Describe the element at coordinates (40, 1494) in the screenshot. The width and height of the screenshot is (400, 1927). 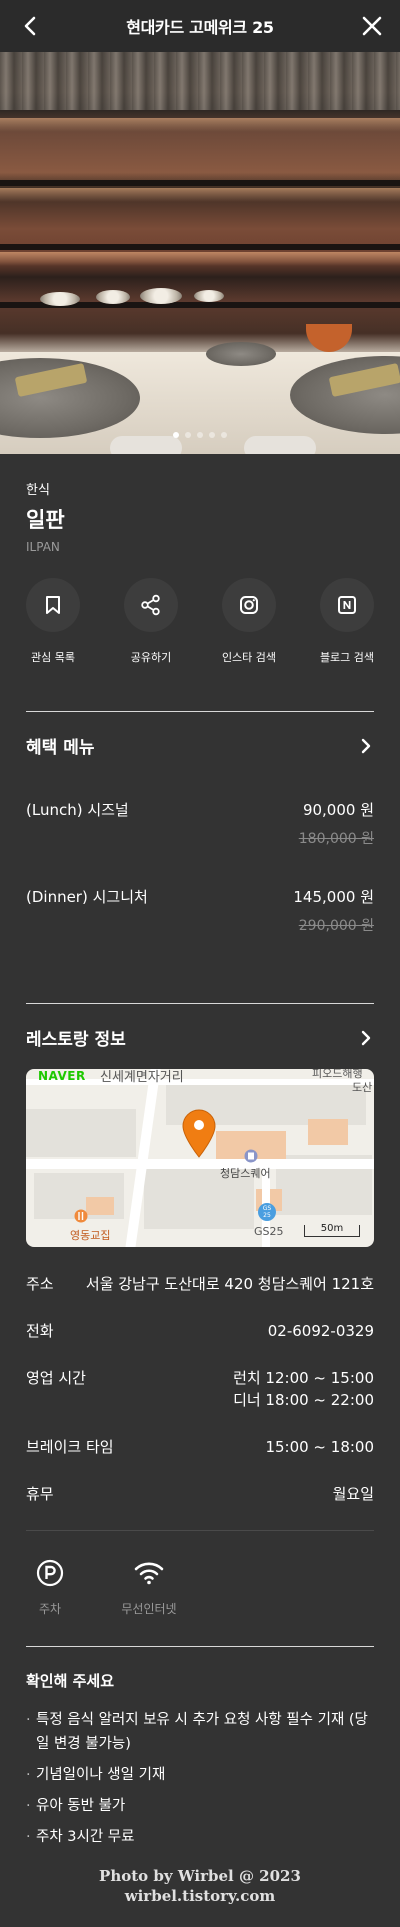
I see `info-key-closed: 휴무` at that location.